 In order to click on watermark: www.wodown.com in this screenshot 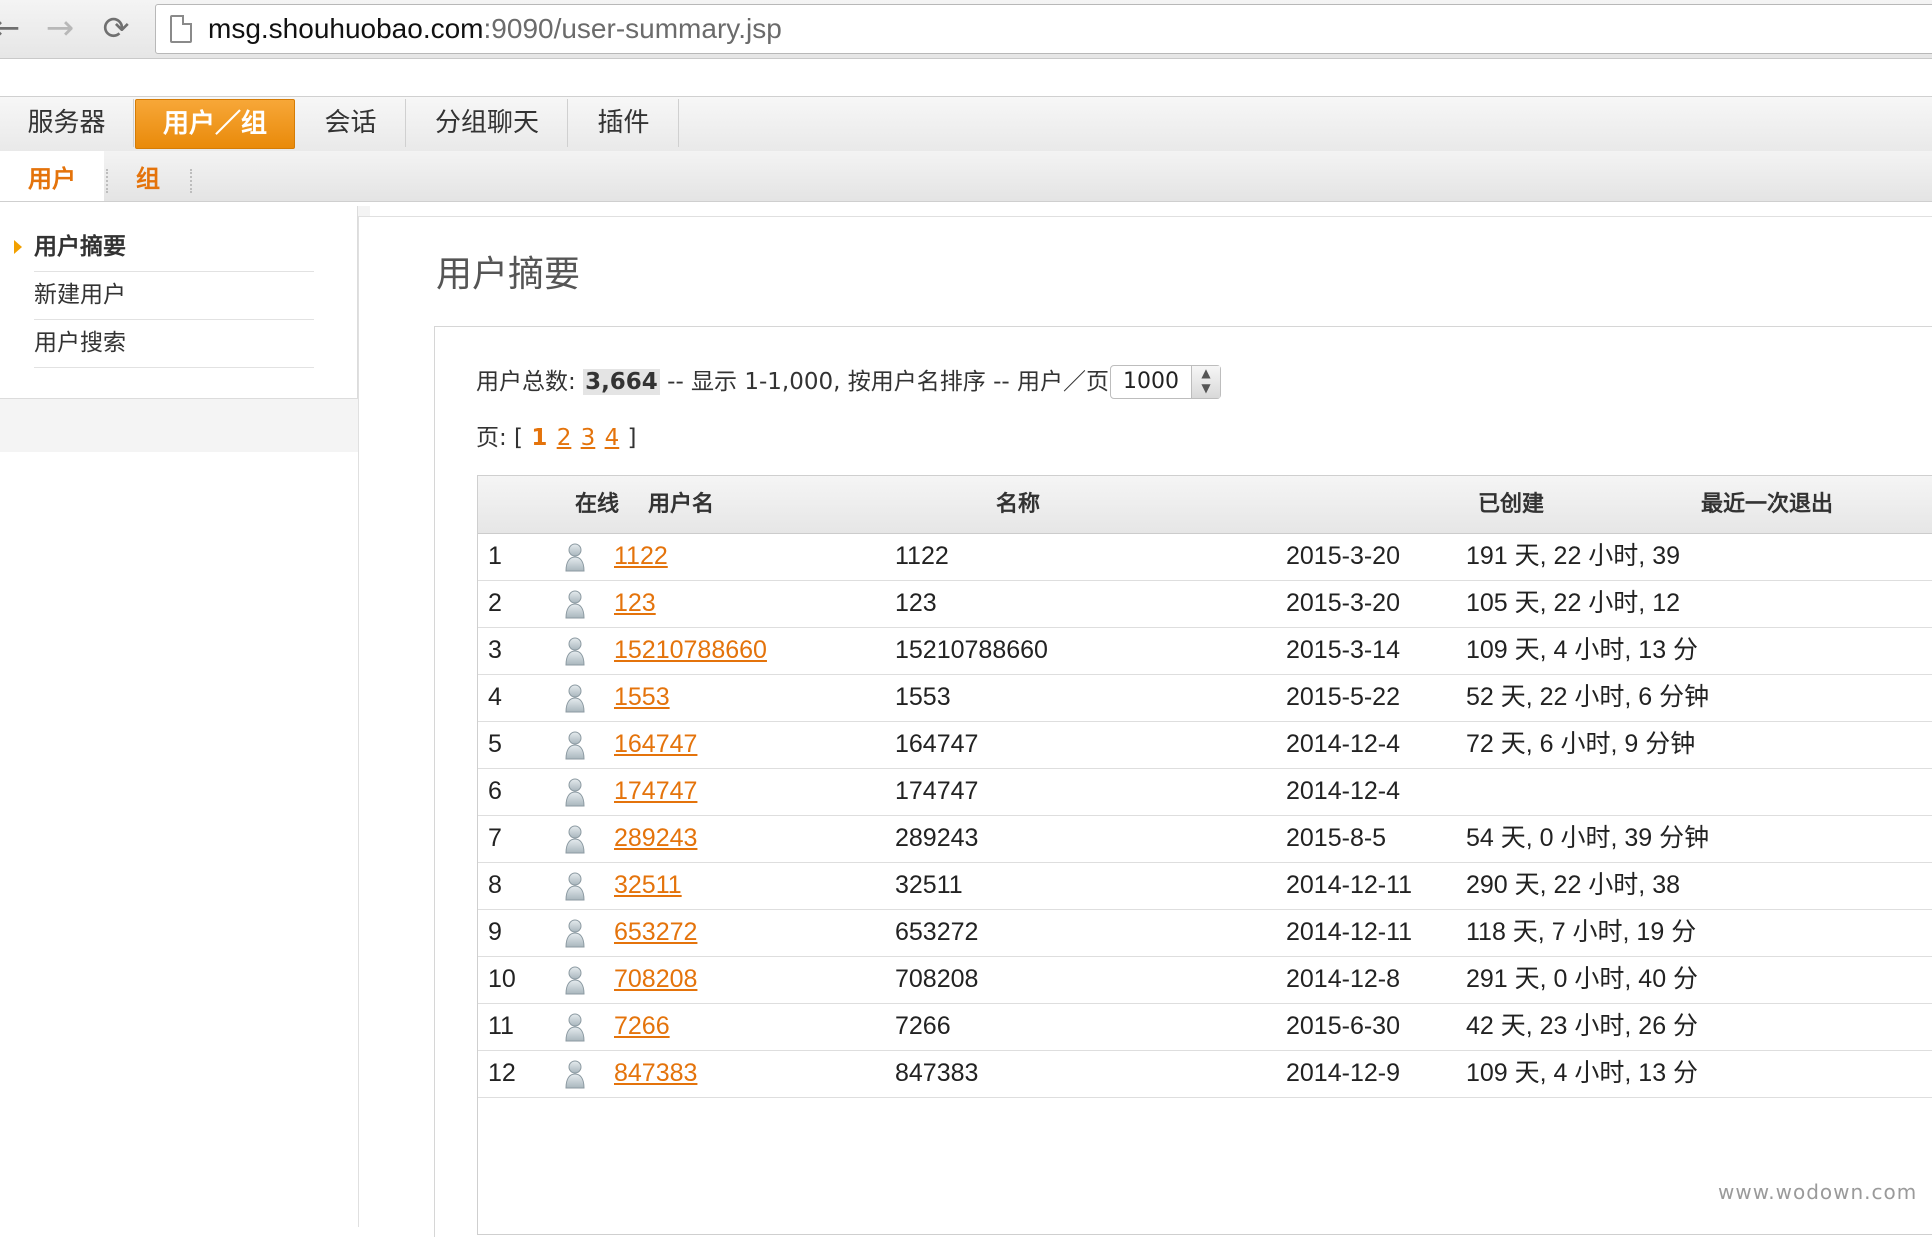, I will do `click(1818, 1192)`.